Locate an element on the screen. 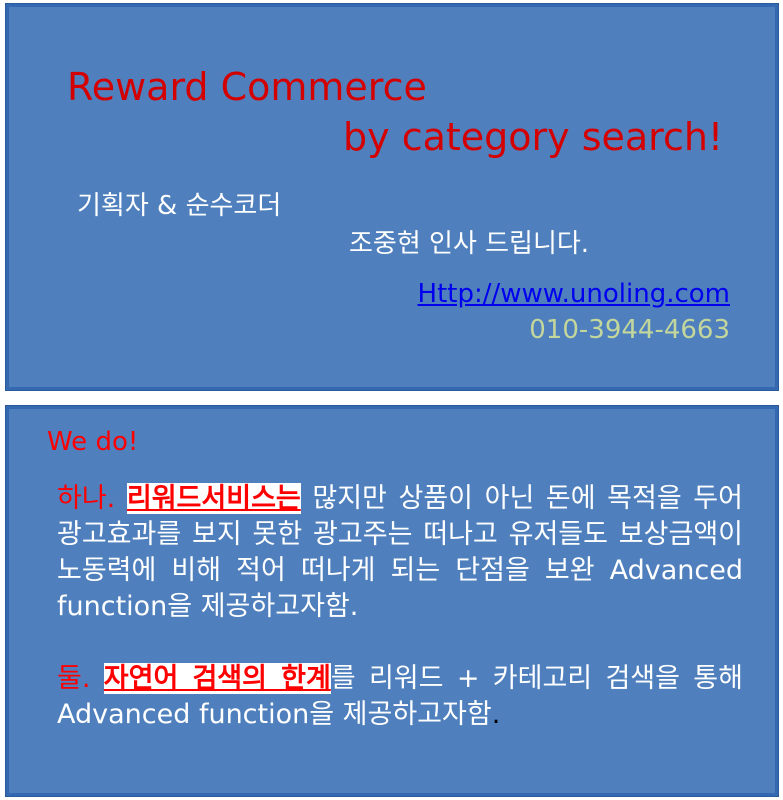 The height and width of the screenshot is (800, 783). item-two-highlight: 자연어 검색의 한계 is located at coordinates (217, 678).